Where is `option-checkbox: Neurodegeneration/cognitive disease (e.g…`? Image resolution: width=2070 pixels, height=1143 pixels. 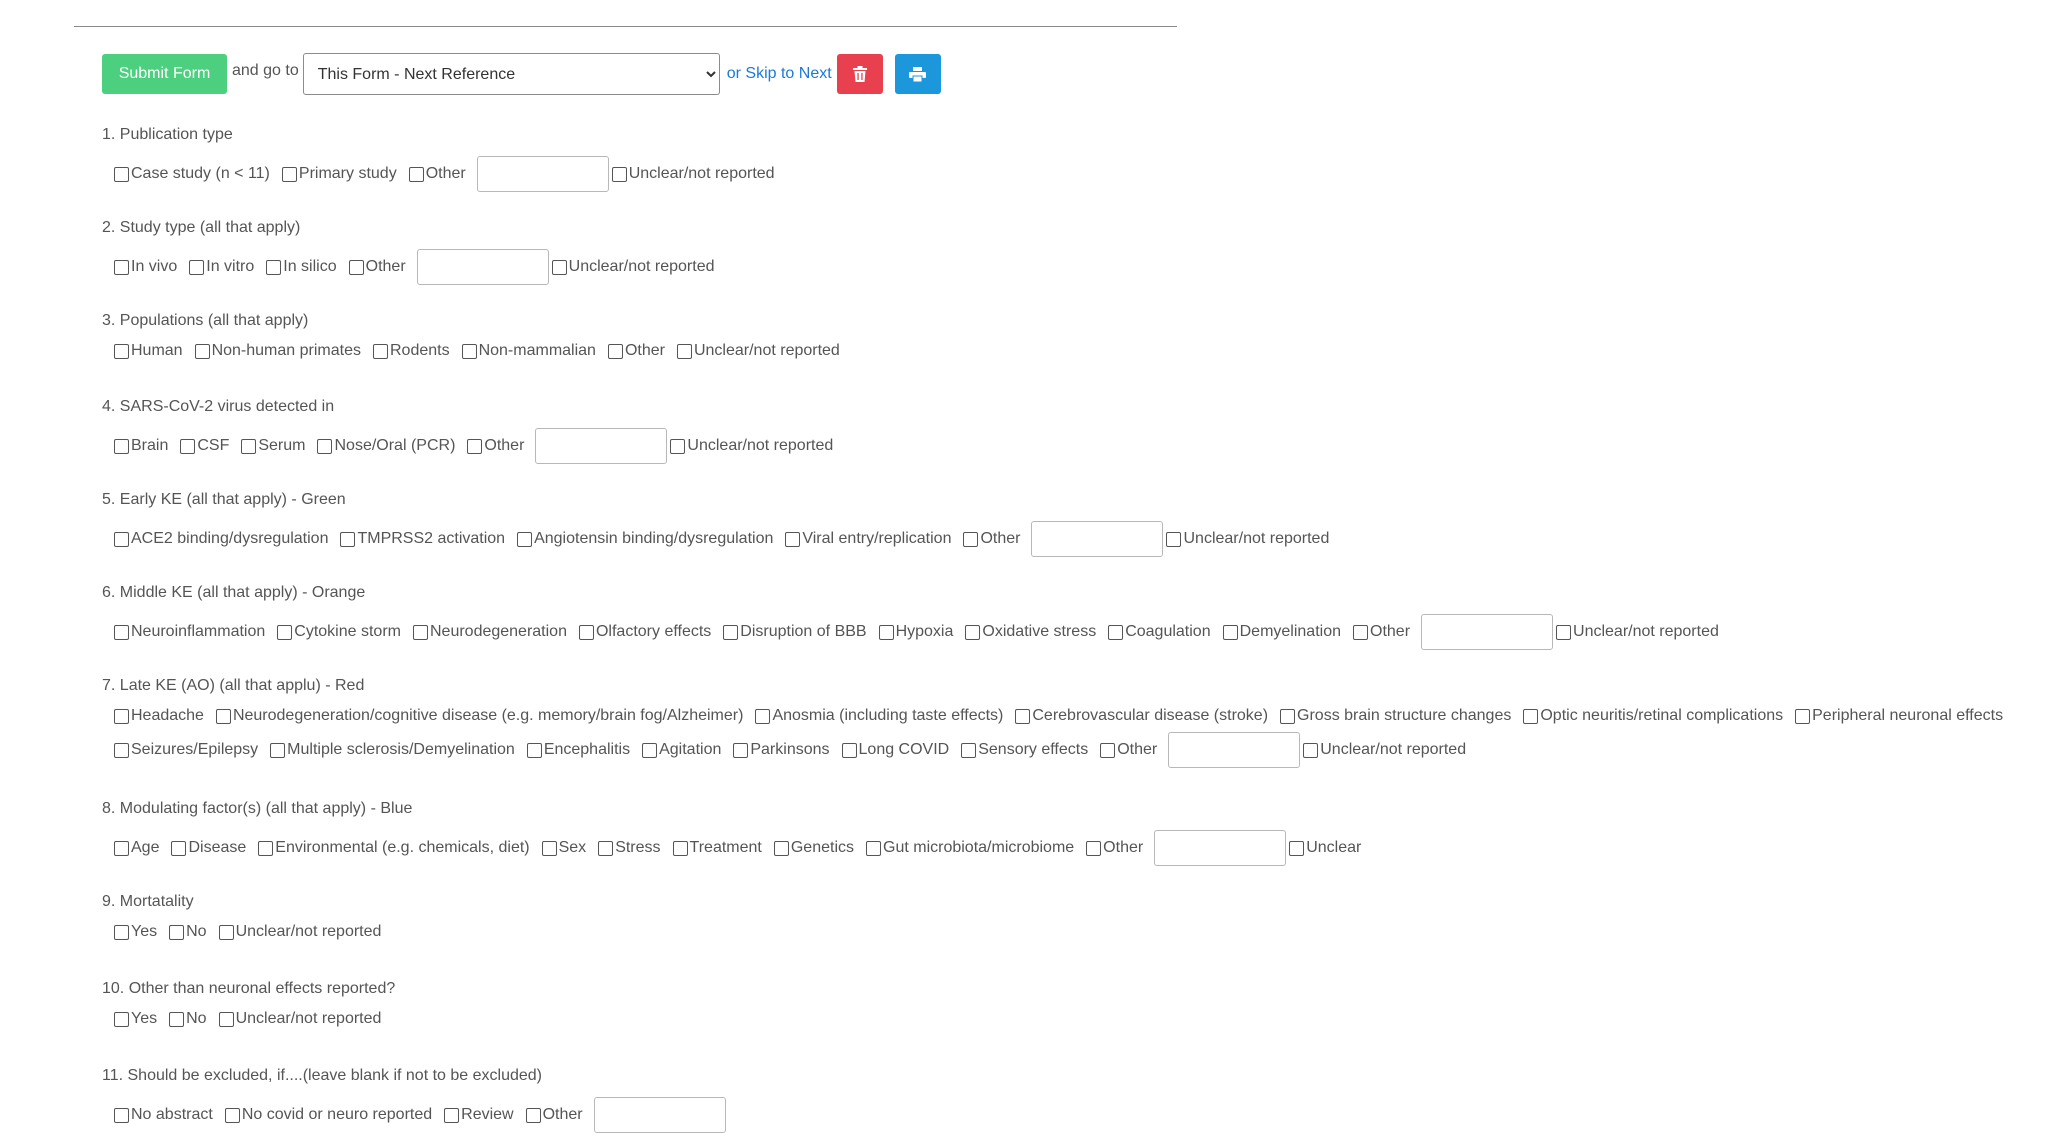 option-checkbox: Neurodegeneration/cognitive disease (e.g… is located at coordinates (479, 716).